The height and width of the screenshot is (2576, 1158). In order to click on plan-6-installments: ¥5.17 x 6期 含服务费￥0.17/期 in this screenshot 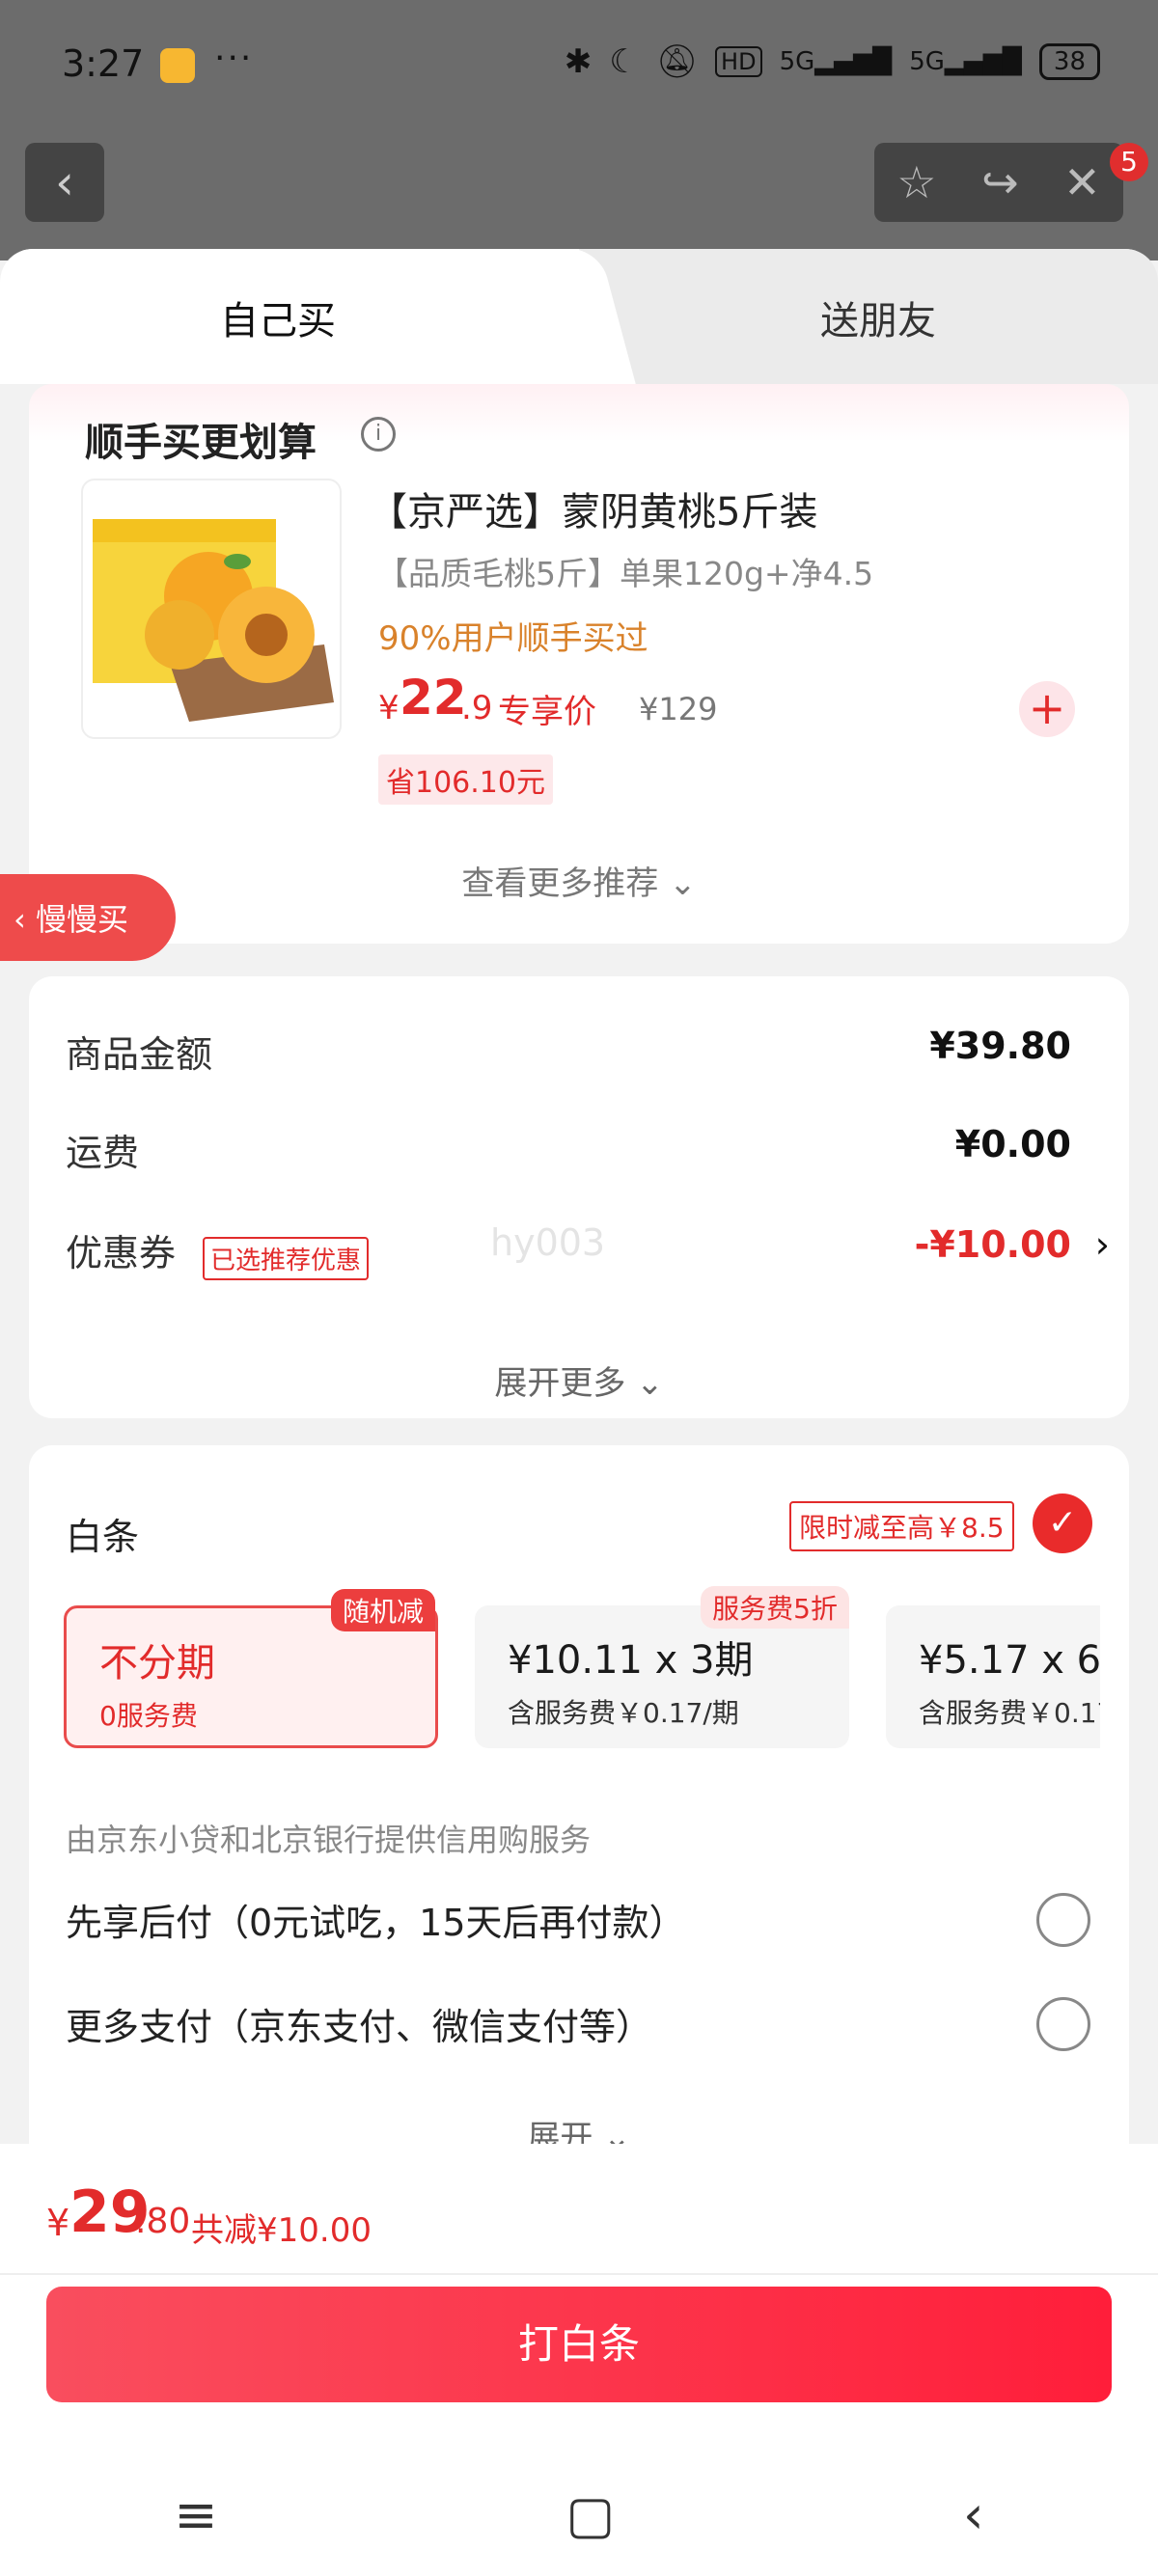, I will do `click(993, 1677)`.